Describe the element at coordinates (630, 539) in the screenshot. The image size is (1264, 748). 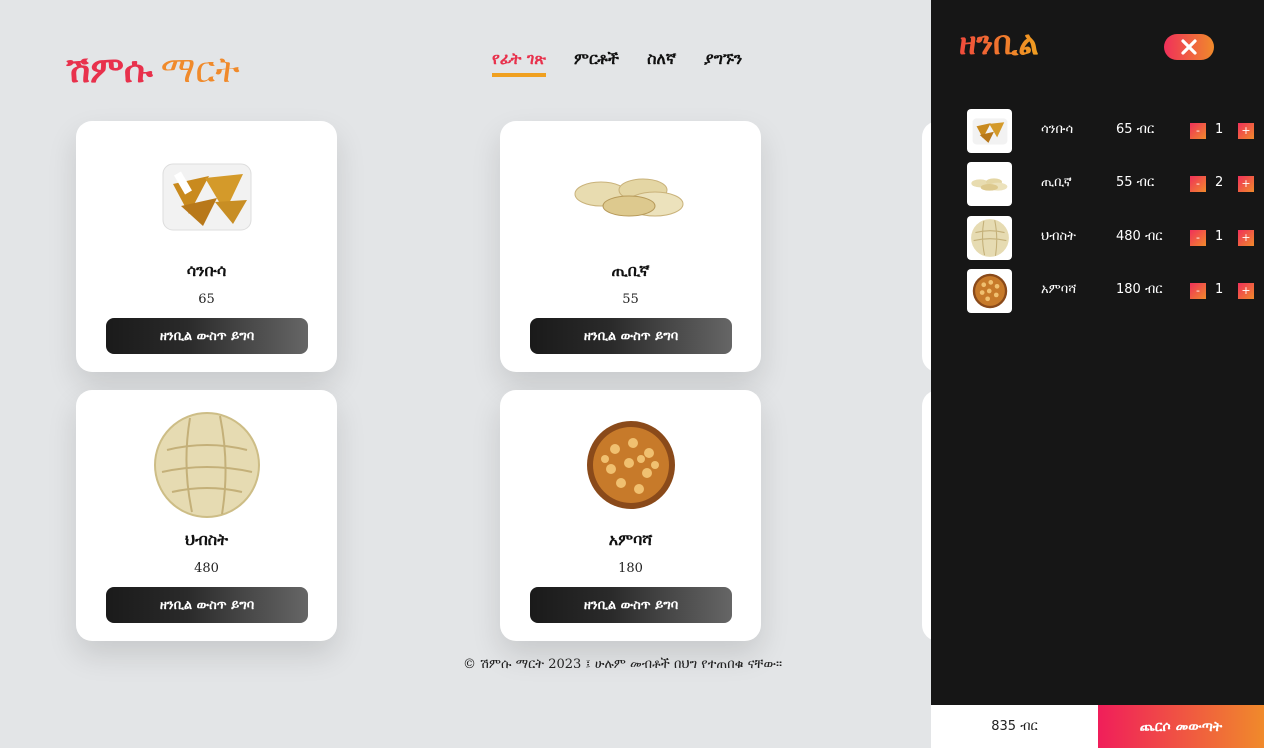
I see `product-name: አምባሻ` at that location.